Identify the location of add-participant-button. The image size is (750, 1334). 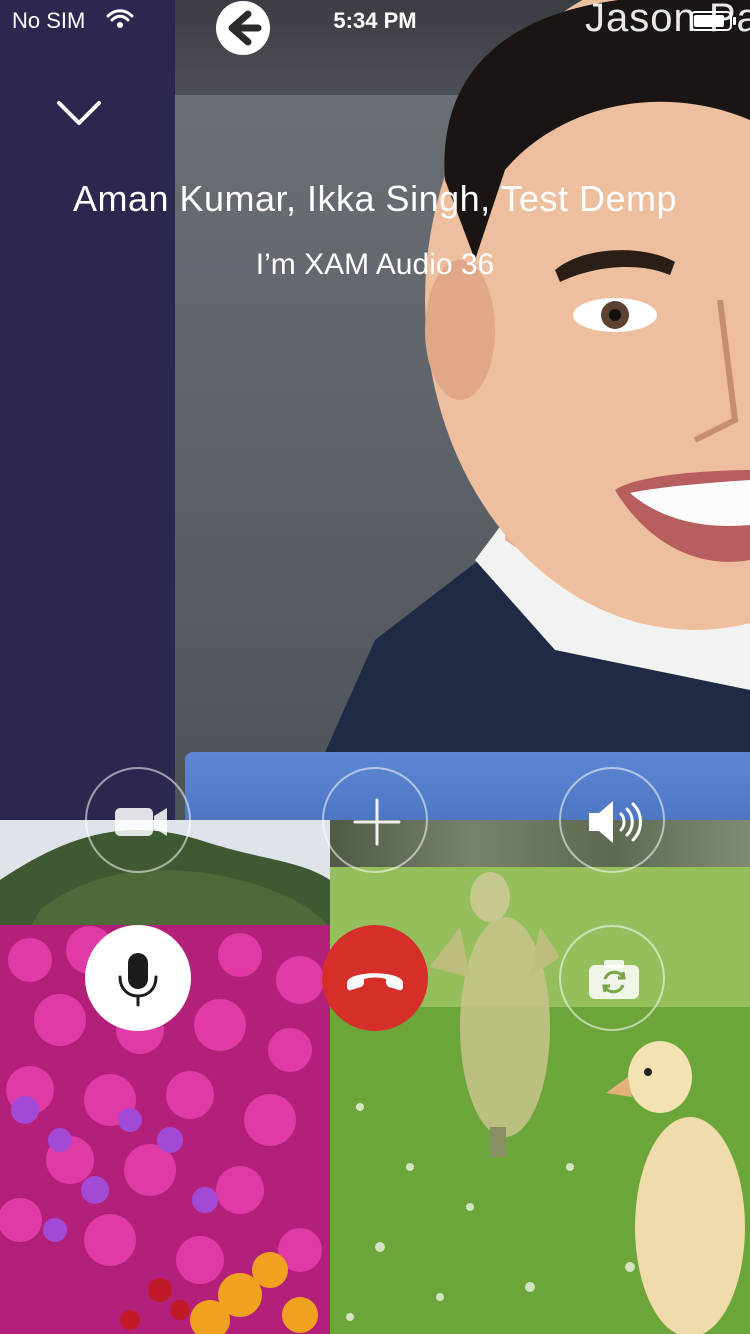
(375, 820).